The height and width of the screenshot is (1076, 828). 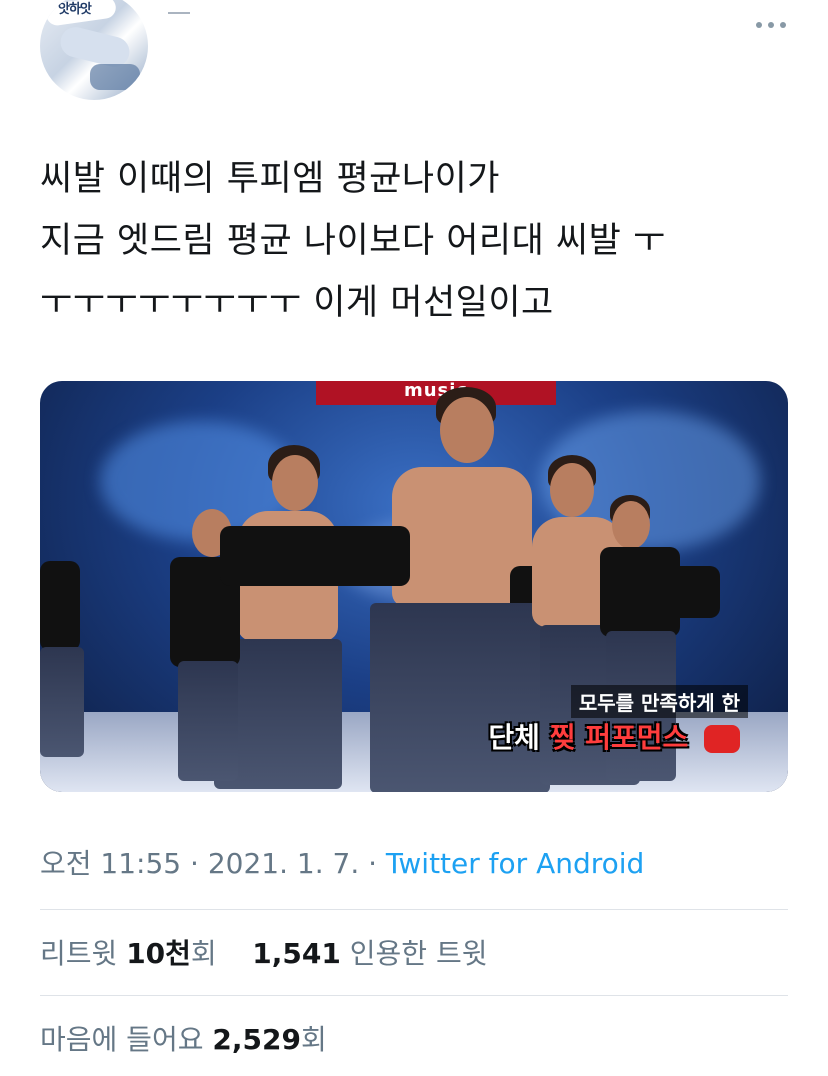 What do you see at coordinates (659, 701) in the screenshot?
I see `video-caption-top: 모두를 만족하게 한` at bounding box center [659, 701].